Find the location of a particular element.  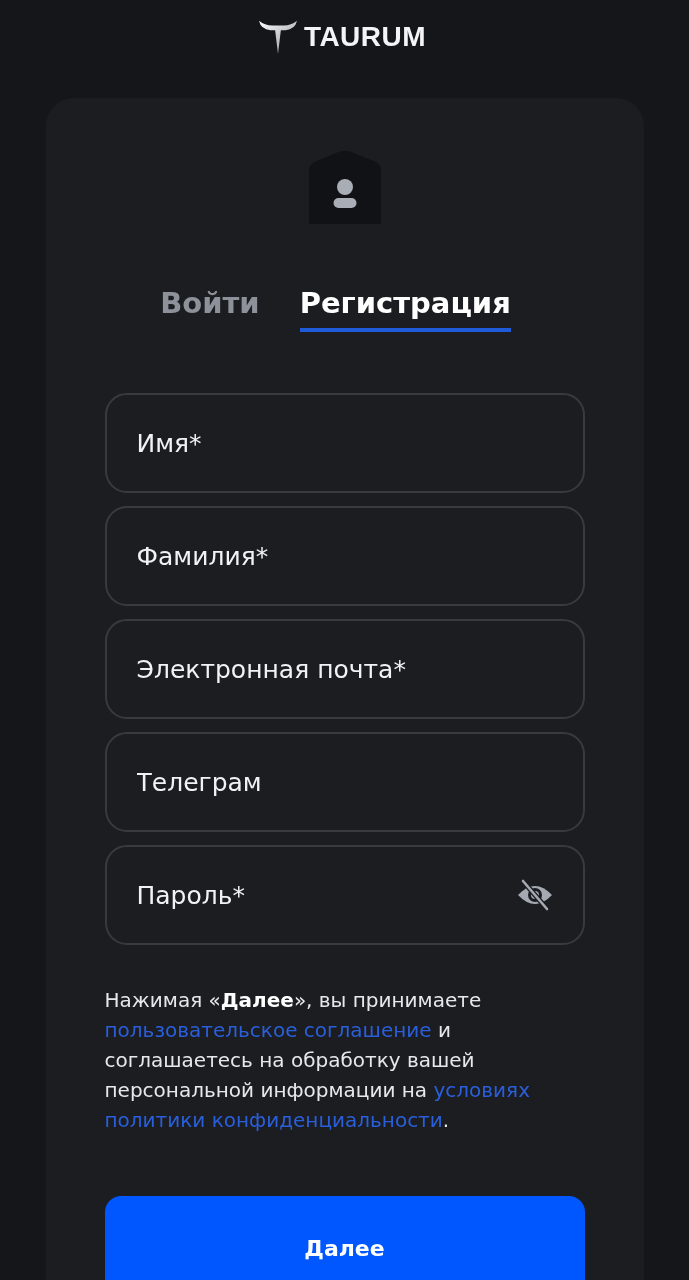

text-field: Телеграм is located at coordinates (344, 782).